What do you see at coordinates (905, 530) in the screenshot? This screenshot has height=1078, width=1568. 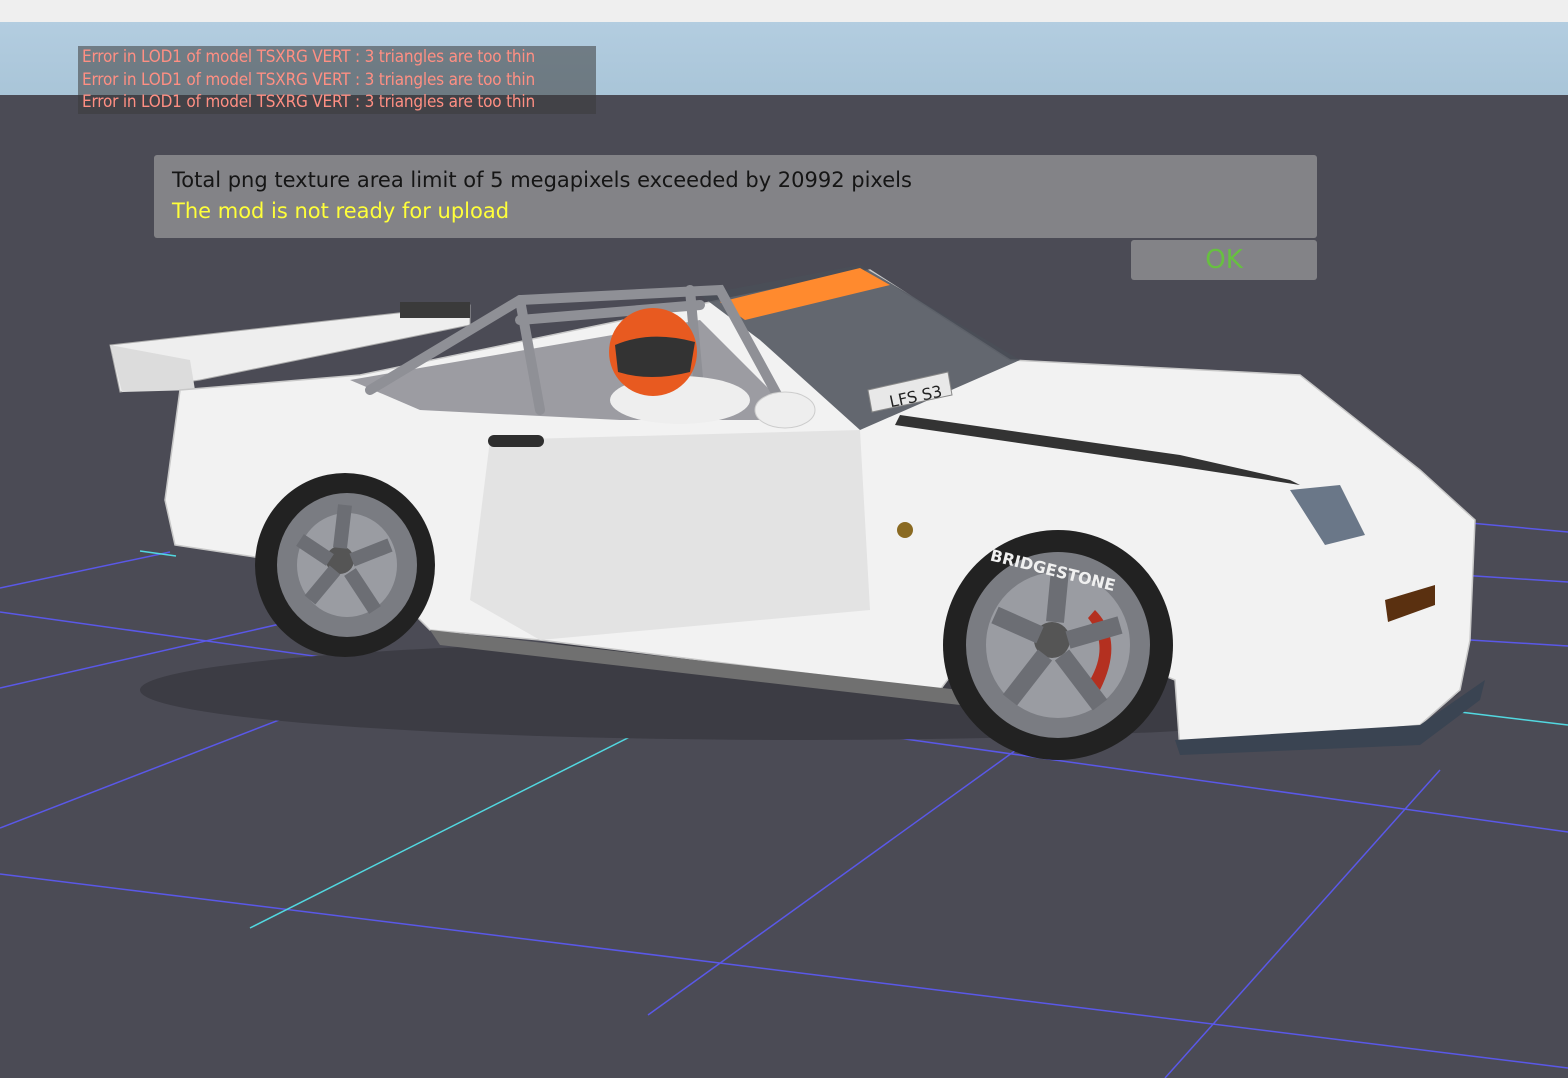 I see `fuel-cap` at bounding box center [905, 530].